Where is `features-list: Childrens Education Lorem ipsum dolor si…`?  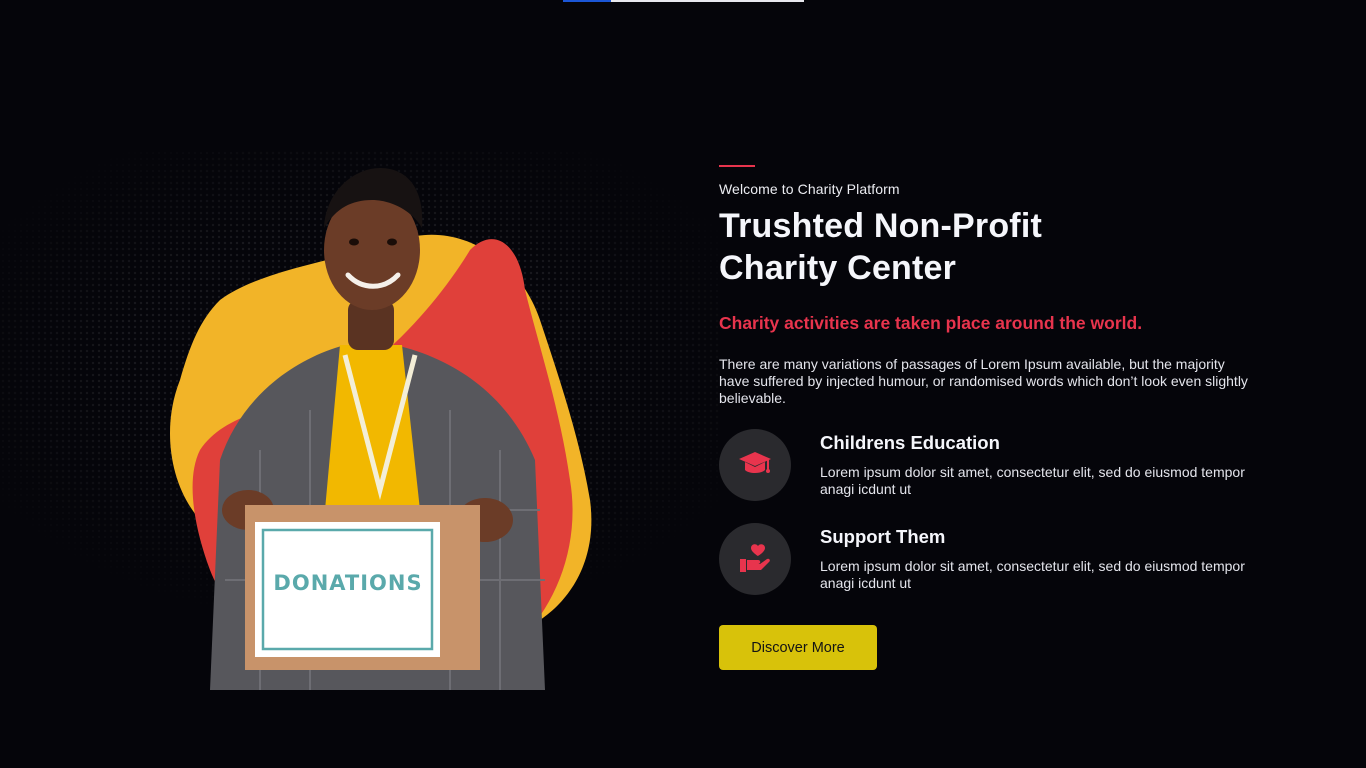 features-list: Childrens Education Lorem ipsum dolor si… is located at coordinates (999, 523).